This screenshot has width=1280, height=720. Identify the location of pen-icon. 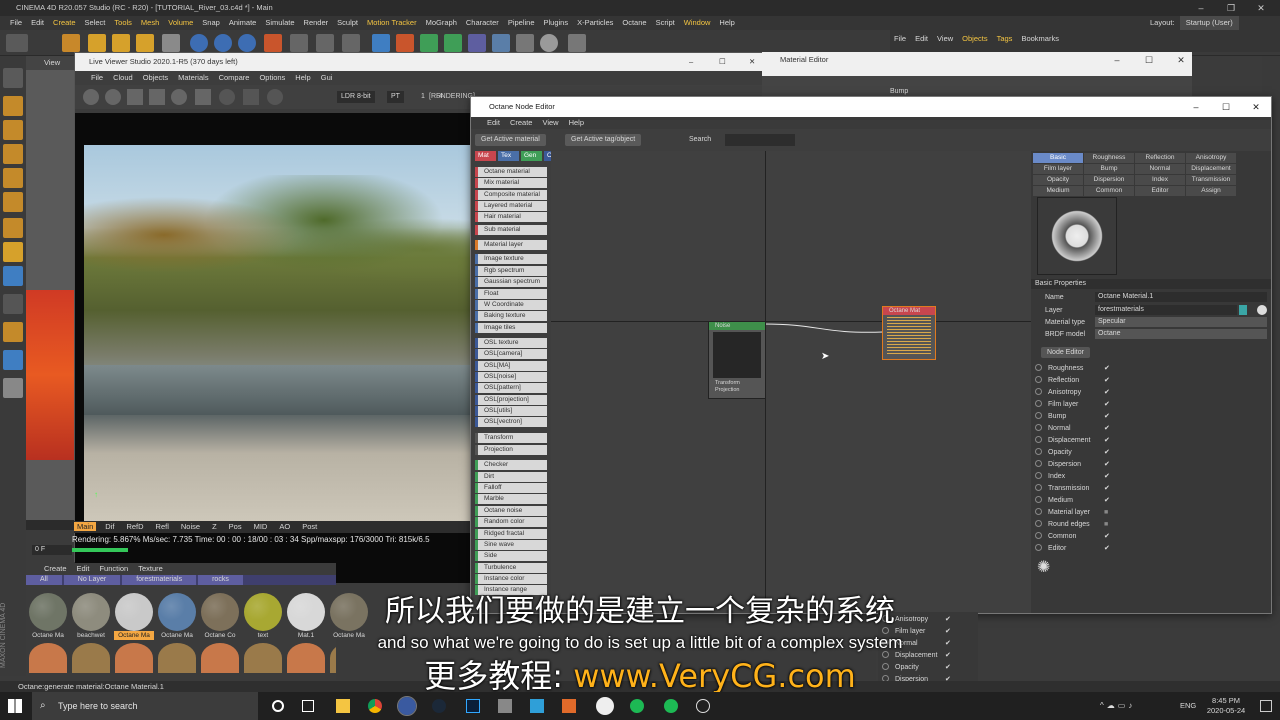
(405, 43).